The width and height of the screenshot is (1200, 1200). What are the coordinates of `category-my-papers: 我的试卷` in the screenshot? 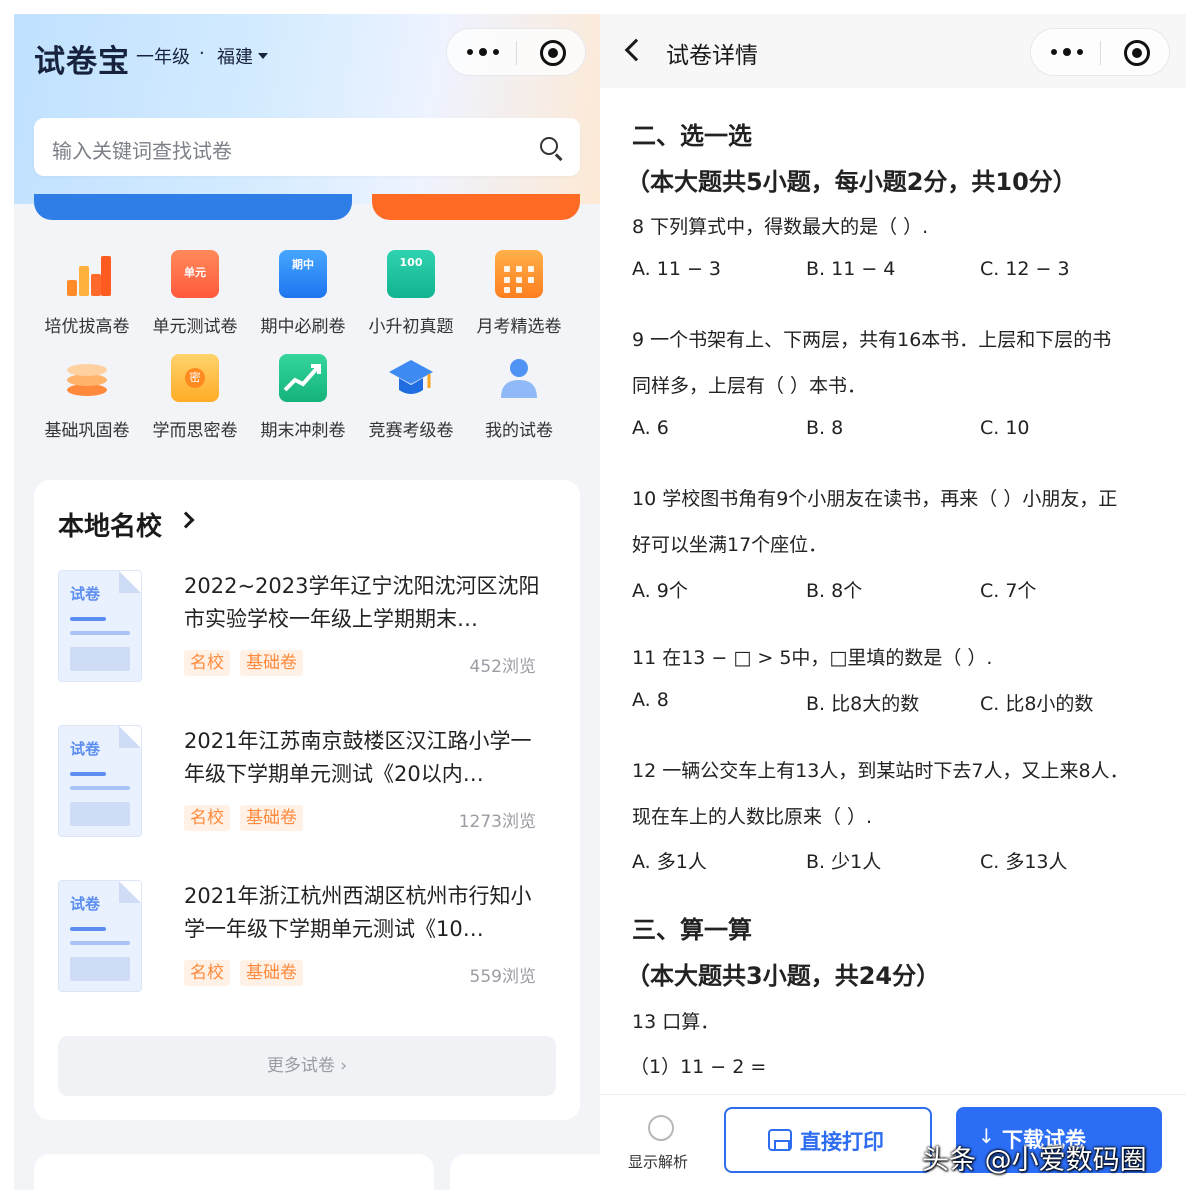 It's located at (519, 397).